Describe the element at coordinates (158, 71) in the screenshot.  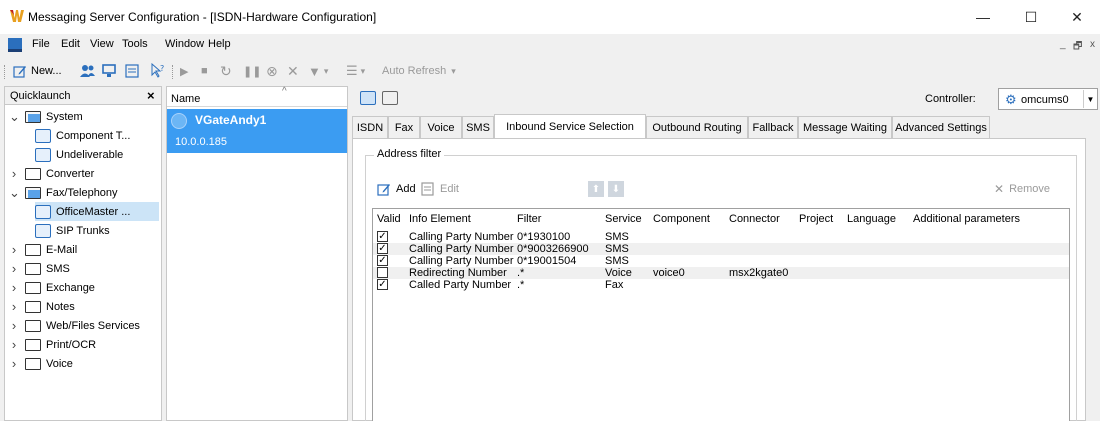
I see `help-pointer-button: ?` at that location.